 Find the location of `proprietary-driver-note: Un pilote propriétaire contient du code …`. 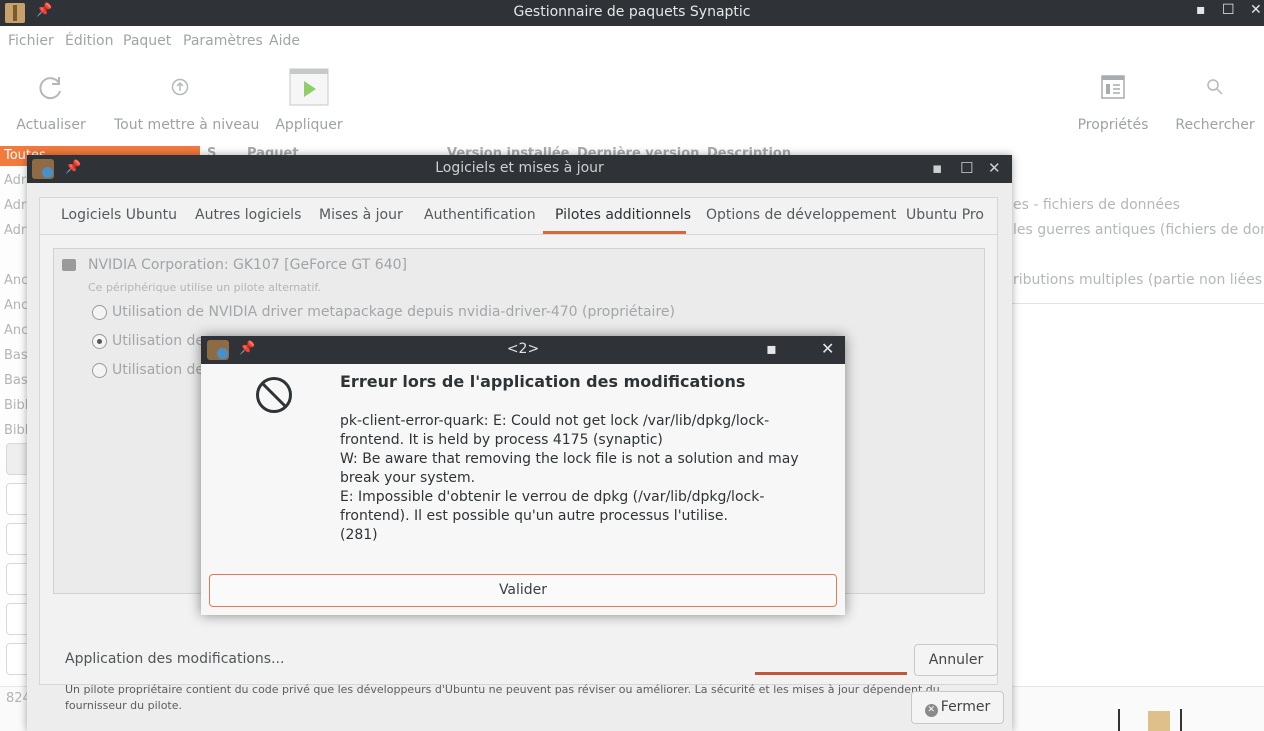

proprietary-driver-note: Un pilote propriétaire contient du code … is located at coordinates (502, 697).